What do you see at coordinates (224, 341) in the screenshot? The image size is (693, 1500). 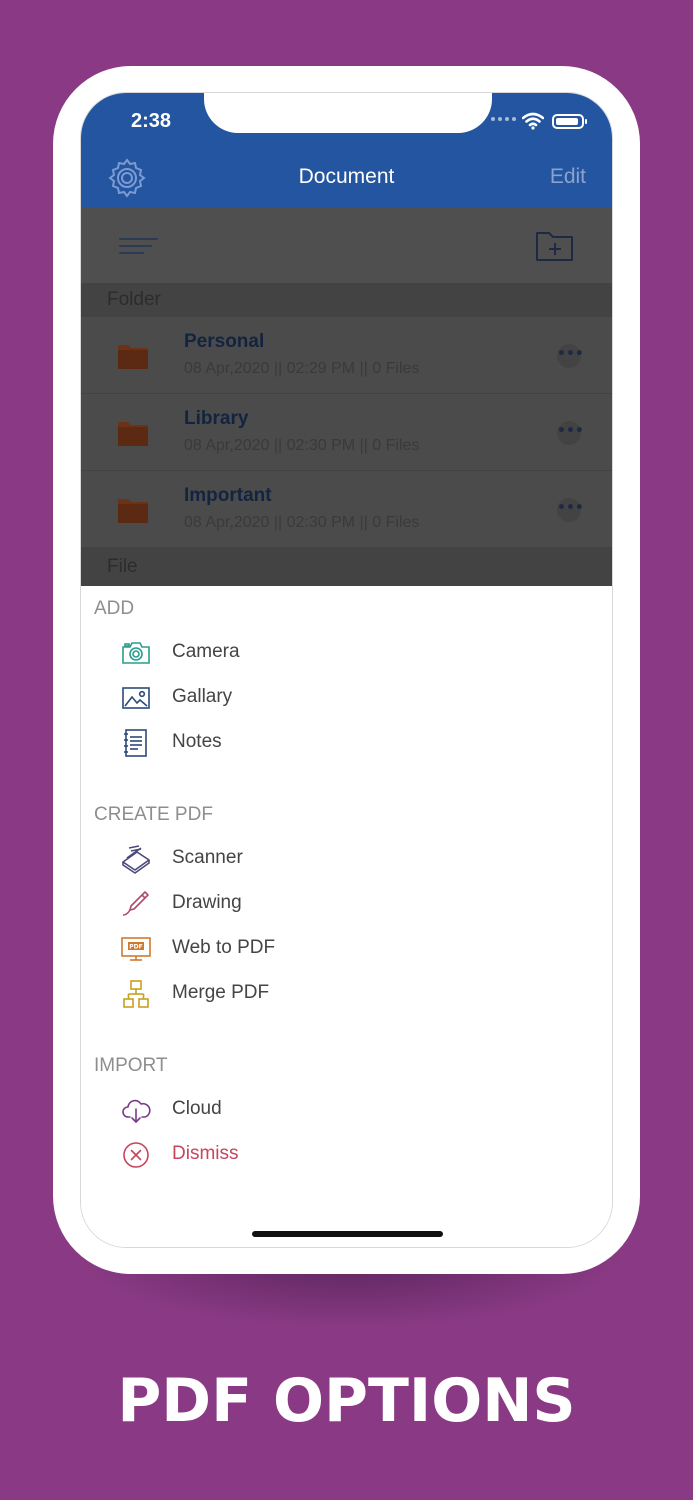 I see `folder-name: Personal` at bounding box center [224, 341].